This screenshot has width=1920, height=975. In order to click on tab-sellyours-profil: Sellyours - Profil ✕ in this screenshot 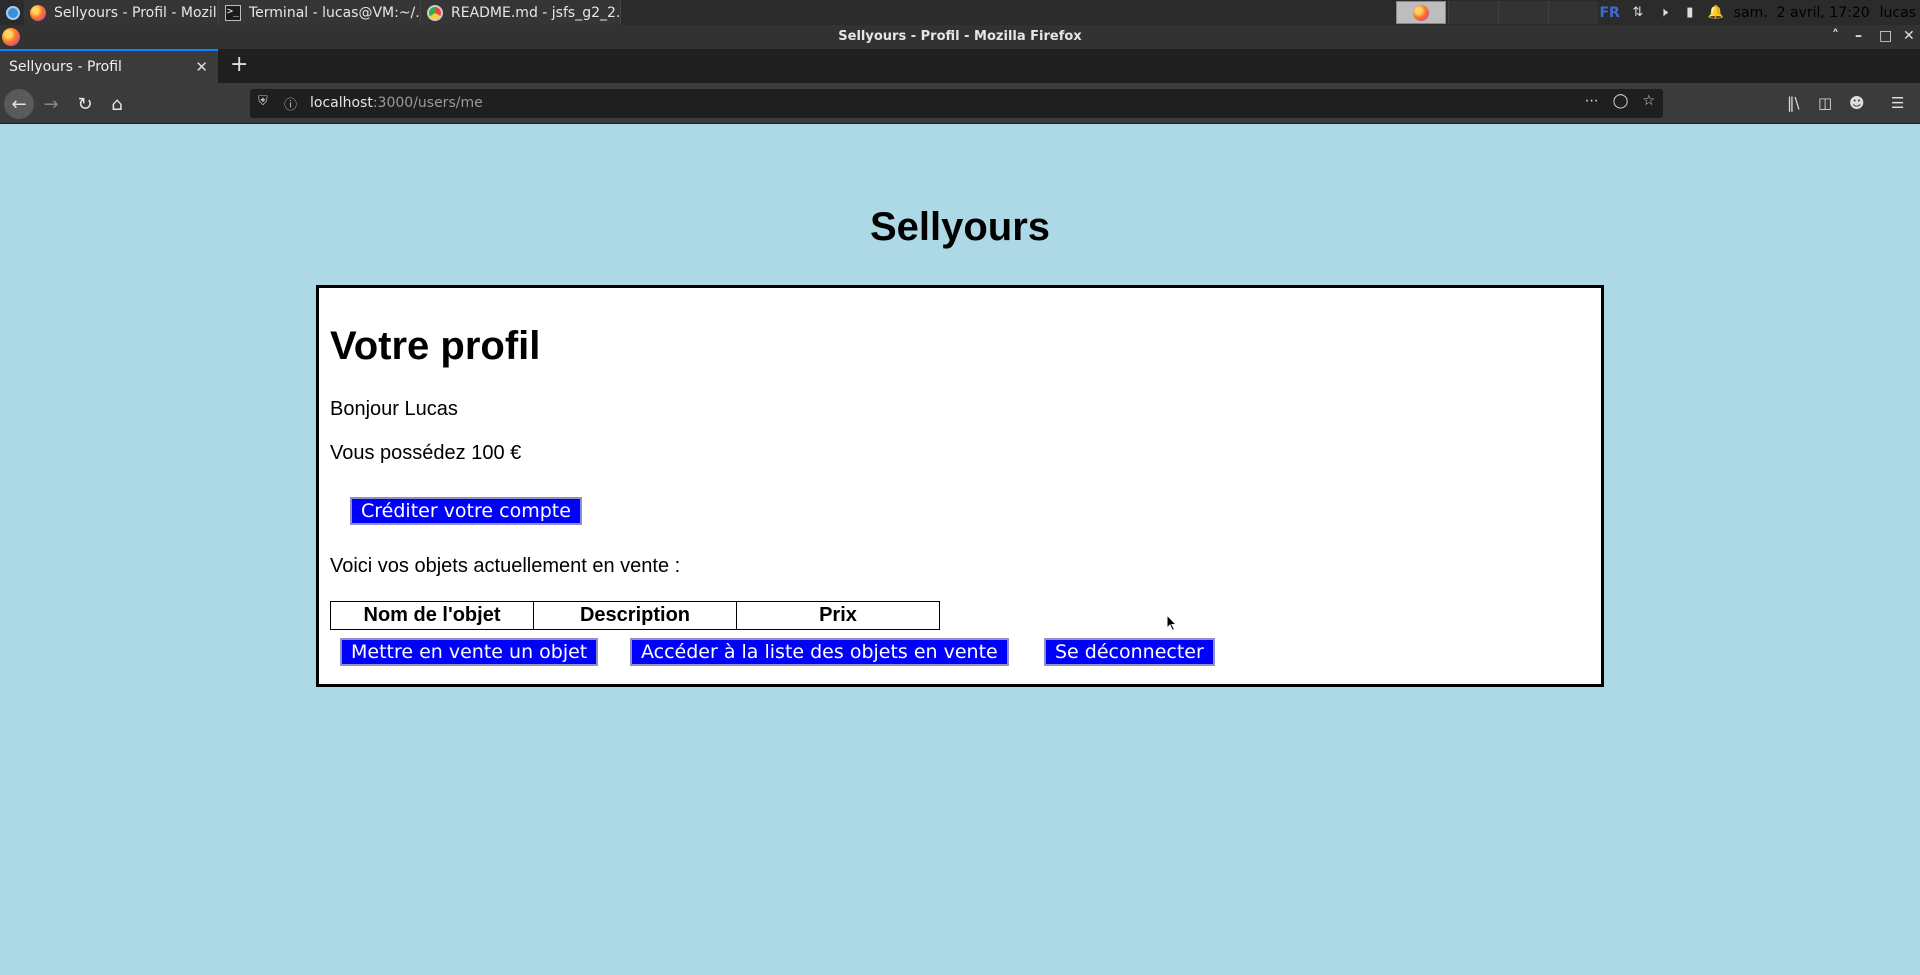, I will do `click(109, 66)`.